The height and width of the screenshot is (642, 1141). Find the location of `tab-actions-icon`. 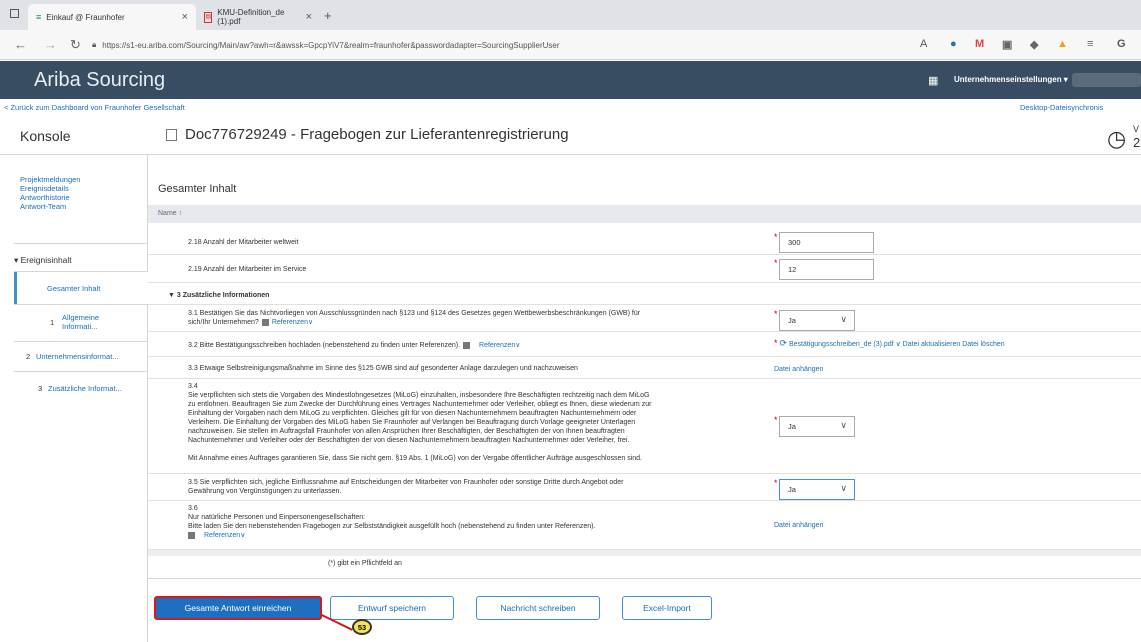

tab-actions-icon is located at coordinates (14, 13).